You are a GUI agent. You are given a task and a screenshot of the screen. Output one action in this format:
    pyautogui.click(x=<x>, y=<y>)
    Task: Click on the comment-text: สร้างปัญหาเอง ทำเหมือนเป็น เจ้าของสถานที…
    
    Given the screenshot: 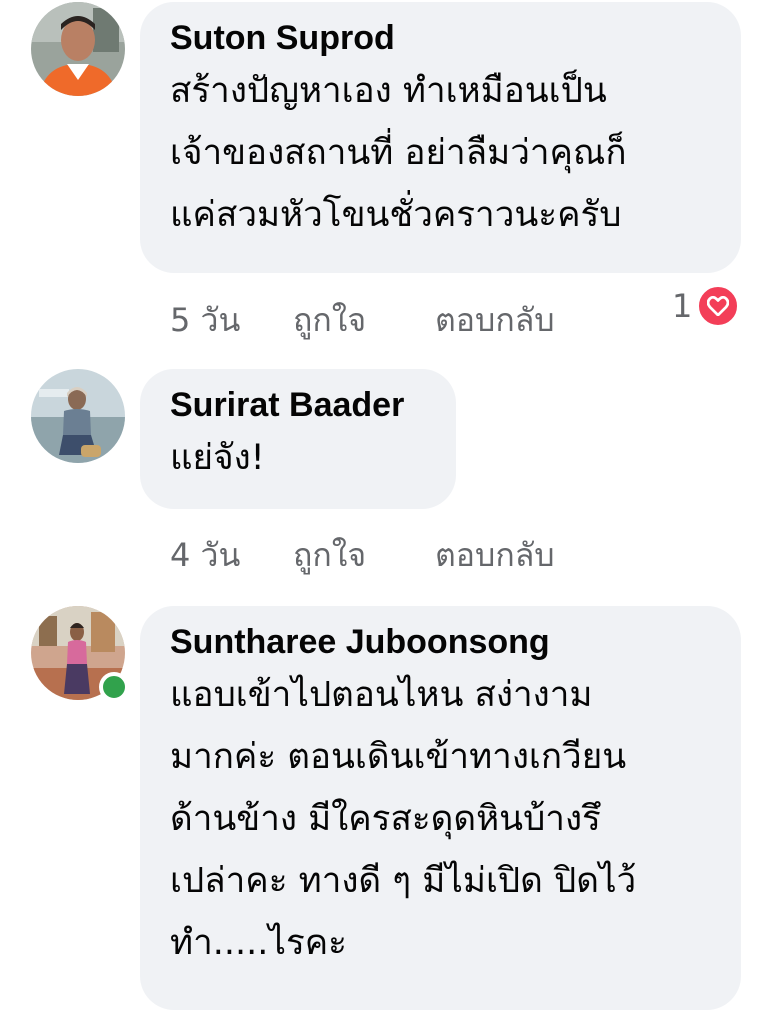 What is the action you would take?
    pyautogui.click(x=440, y=153)
    